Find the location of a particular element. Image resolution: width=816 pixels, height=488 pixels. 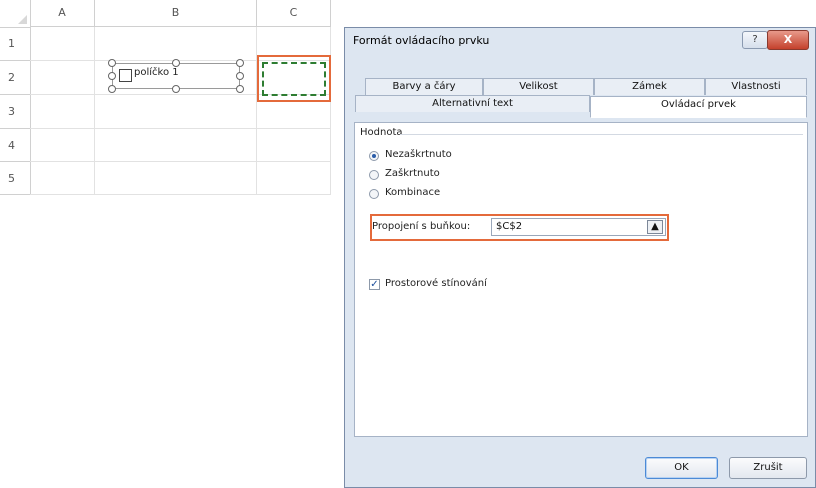

row-header-1: 1 is located at coordinates (15, 44).